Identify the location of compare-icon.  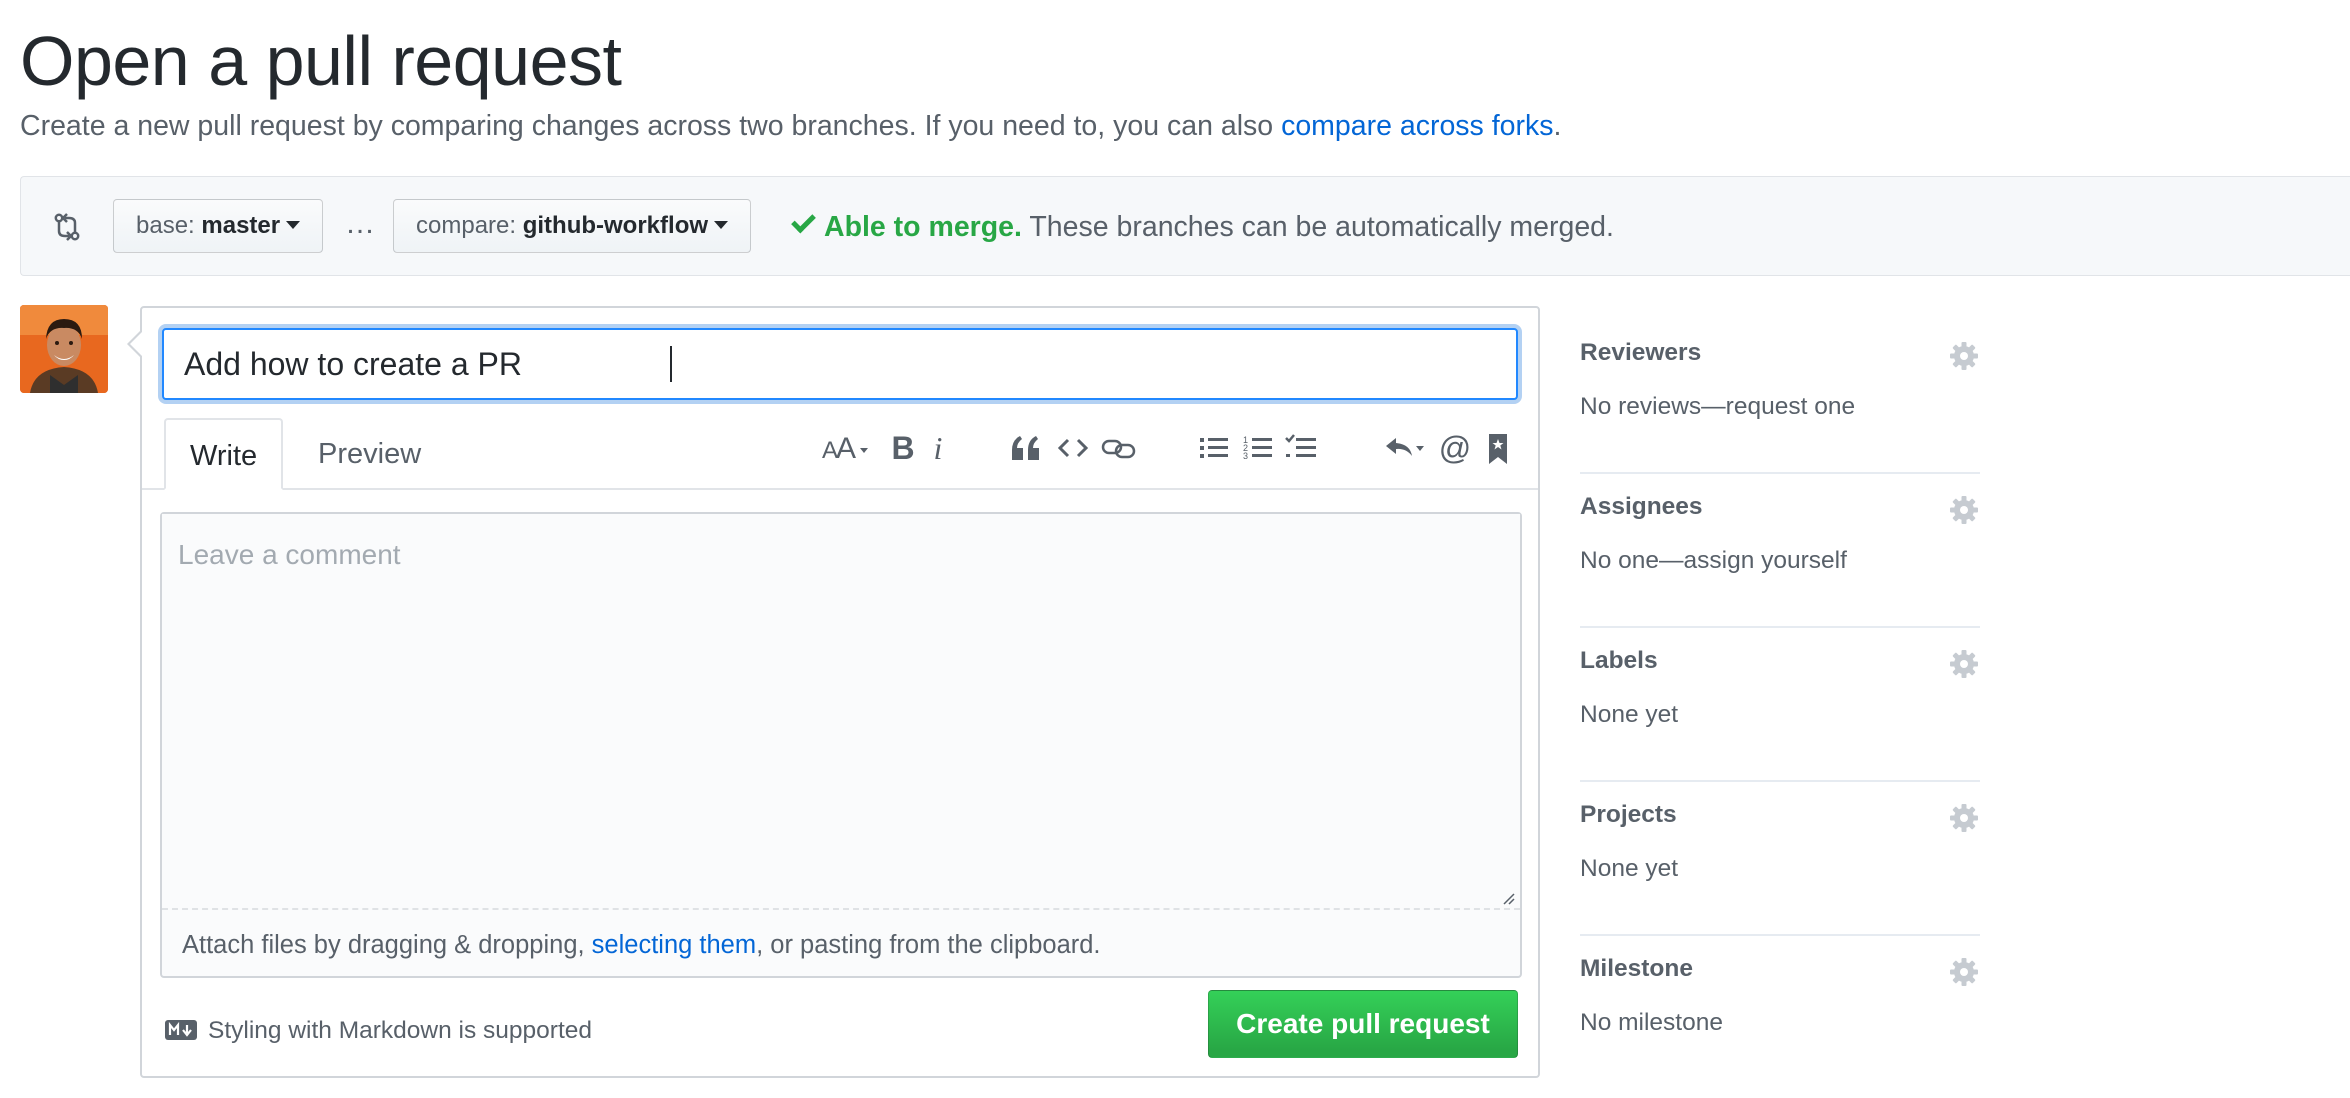
(67, 227).